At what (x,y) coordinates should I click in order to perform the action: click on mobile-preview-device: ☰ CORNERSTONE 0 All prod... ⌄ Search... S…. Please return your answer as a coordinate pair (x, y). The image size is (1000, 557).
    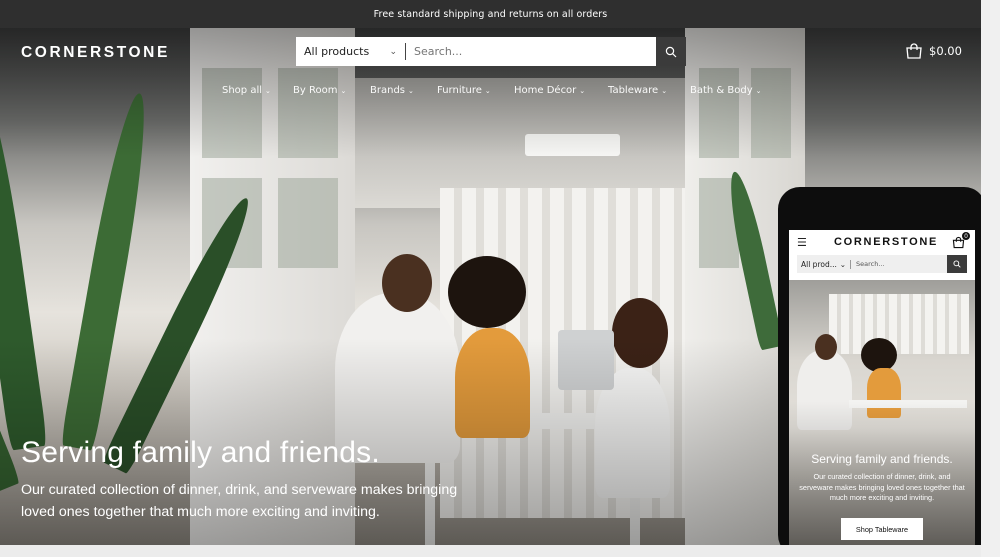
    Looking at the image, I should click on (882, 372).